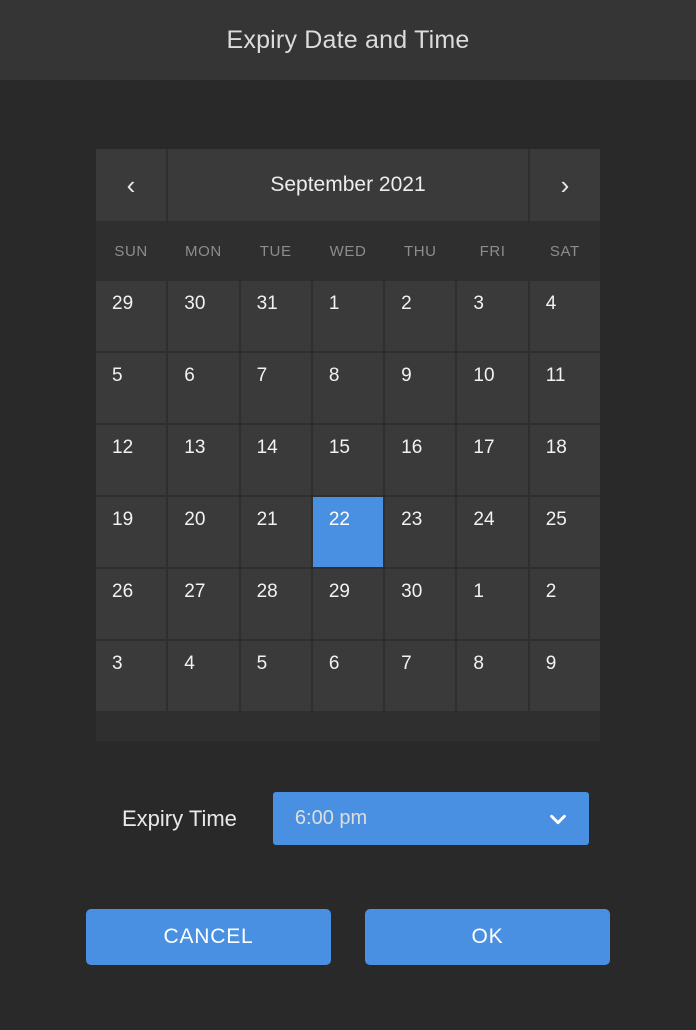 Image resolution: width=696 pixels, height=1030 pixels. What do you see at coordinates (131, 532) in the screenshot?
I see `calendar-day: 19` at bounding box center [131, 532].